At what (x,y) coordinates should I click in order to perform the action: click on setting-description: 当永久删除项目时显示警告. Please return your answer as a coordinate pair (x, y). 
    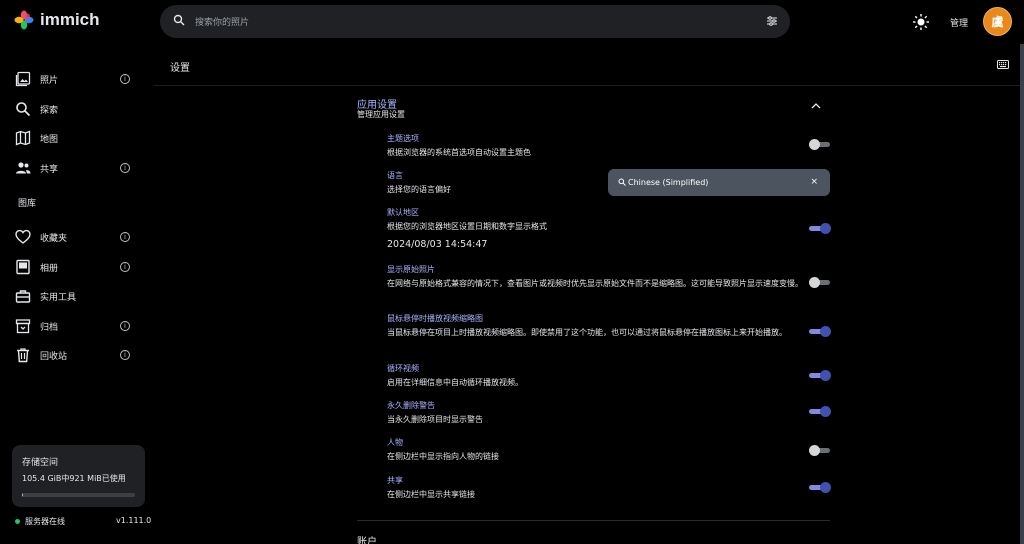
    Looking at the image, I should click on (435, 419).